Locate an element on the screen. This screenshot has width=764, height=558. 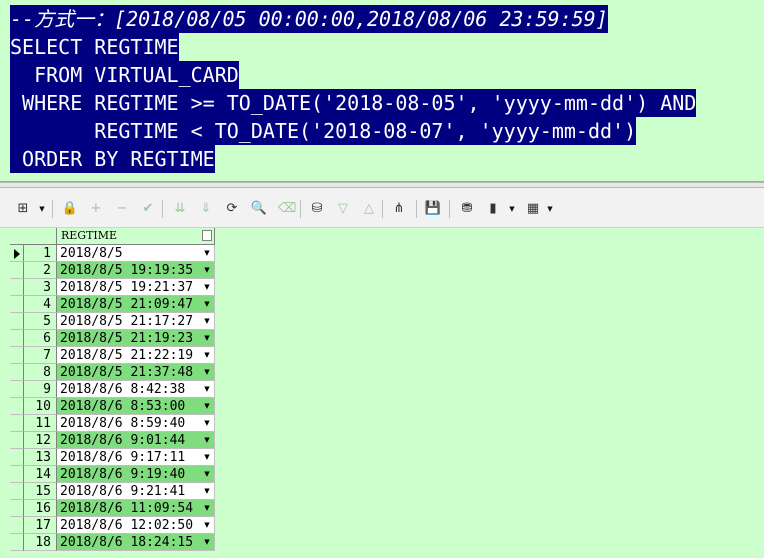
row-number: 7 is located at coordinates (40, 355).